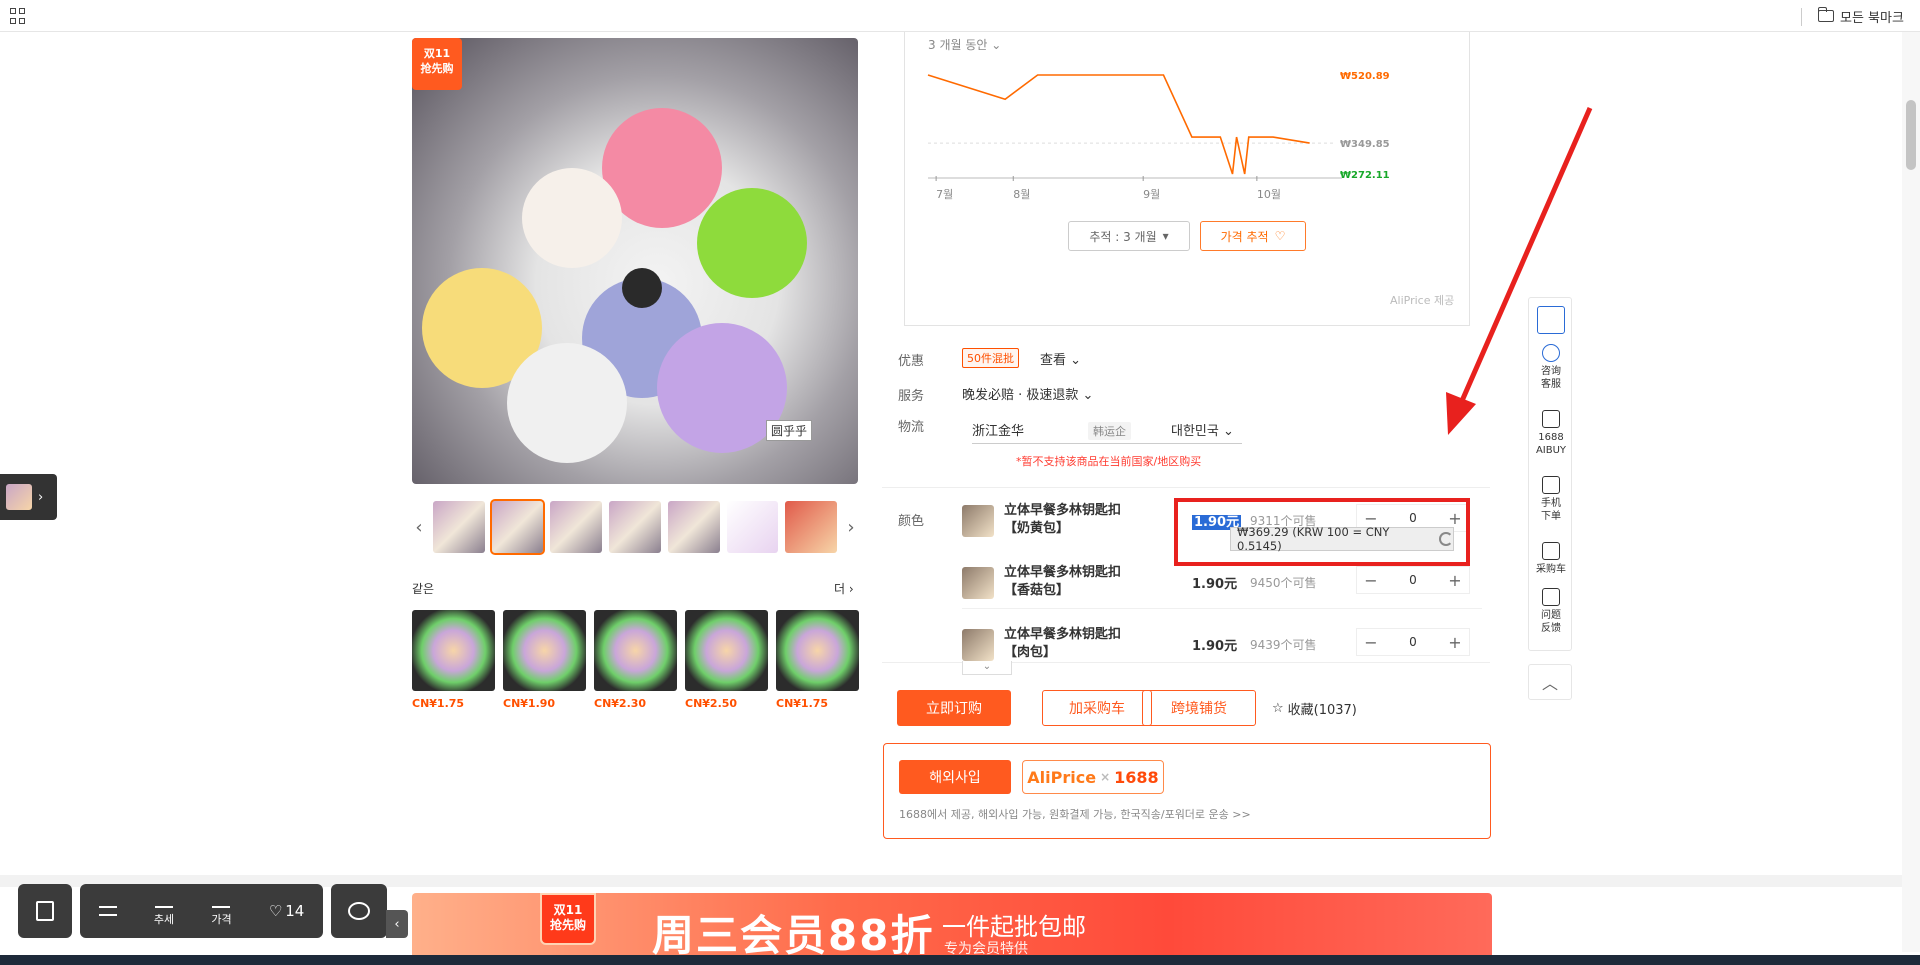 Image resolution: width=1920 pixels, height=965 pixels. What do you see at coordinates (458, 527) in the screenshot?
I see `thumbnail-video` at bounding box center [458, 527].